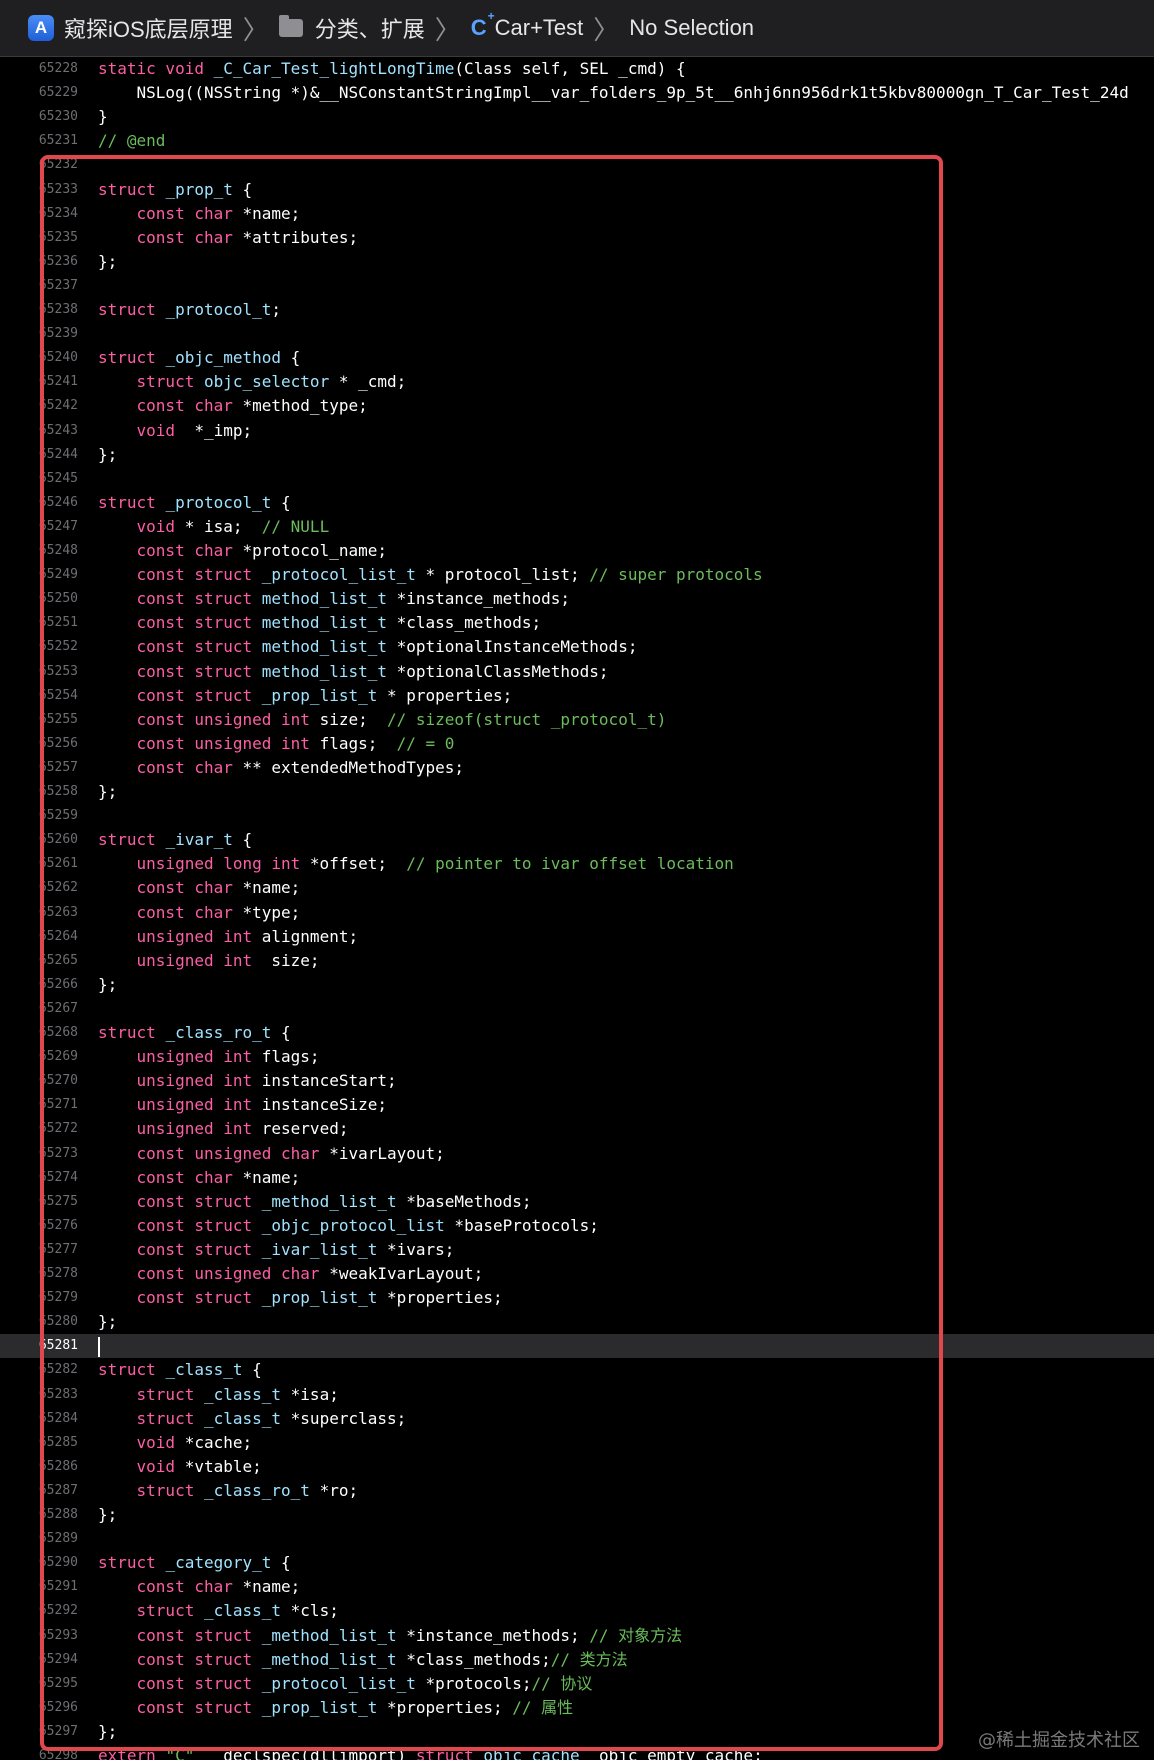  I want to click on code-line: 65236};, so click(577, 262).